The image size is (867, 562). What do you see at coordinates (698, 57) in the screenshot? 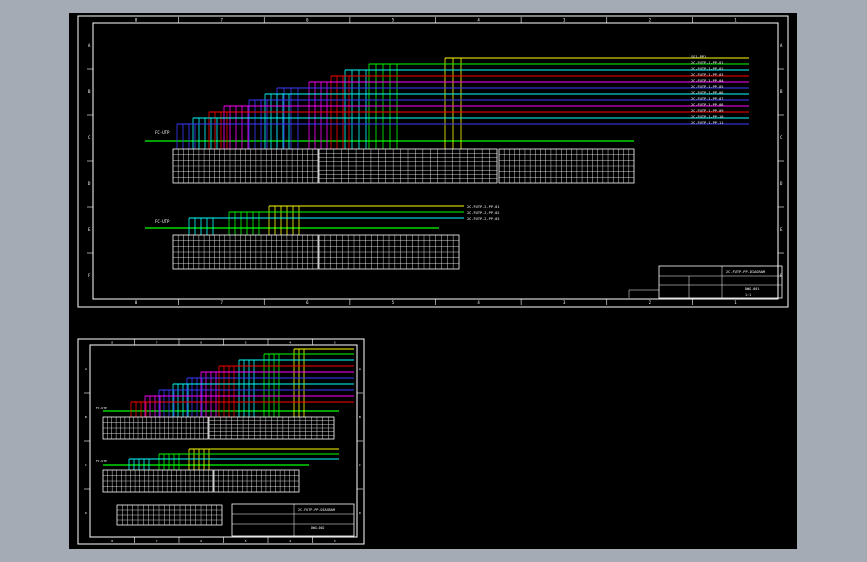
I see `cable-label: SG1-PP1` at bounding box center [698, 57].